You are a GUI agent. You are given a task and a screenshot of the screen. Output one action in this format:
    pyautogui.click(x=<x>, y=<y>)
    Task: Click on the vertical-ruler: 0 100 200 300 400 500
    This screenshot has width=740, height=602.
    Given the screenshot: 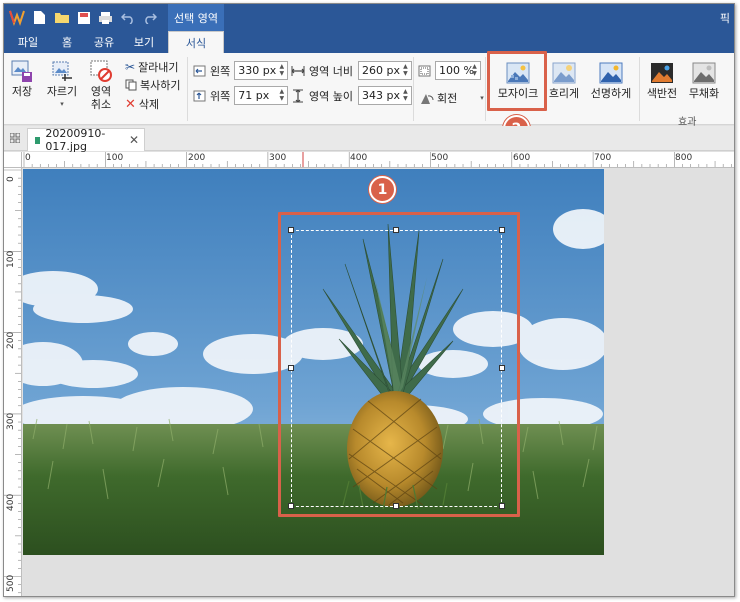 What is the action you would take?
    pyautogui.click(x=13, y=382)
    